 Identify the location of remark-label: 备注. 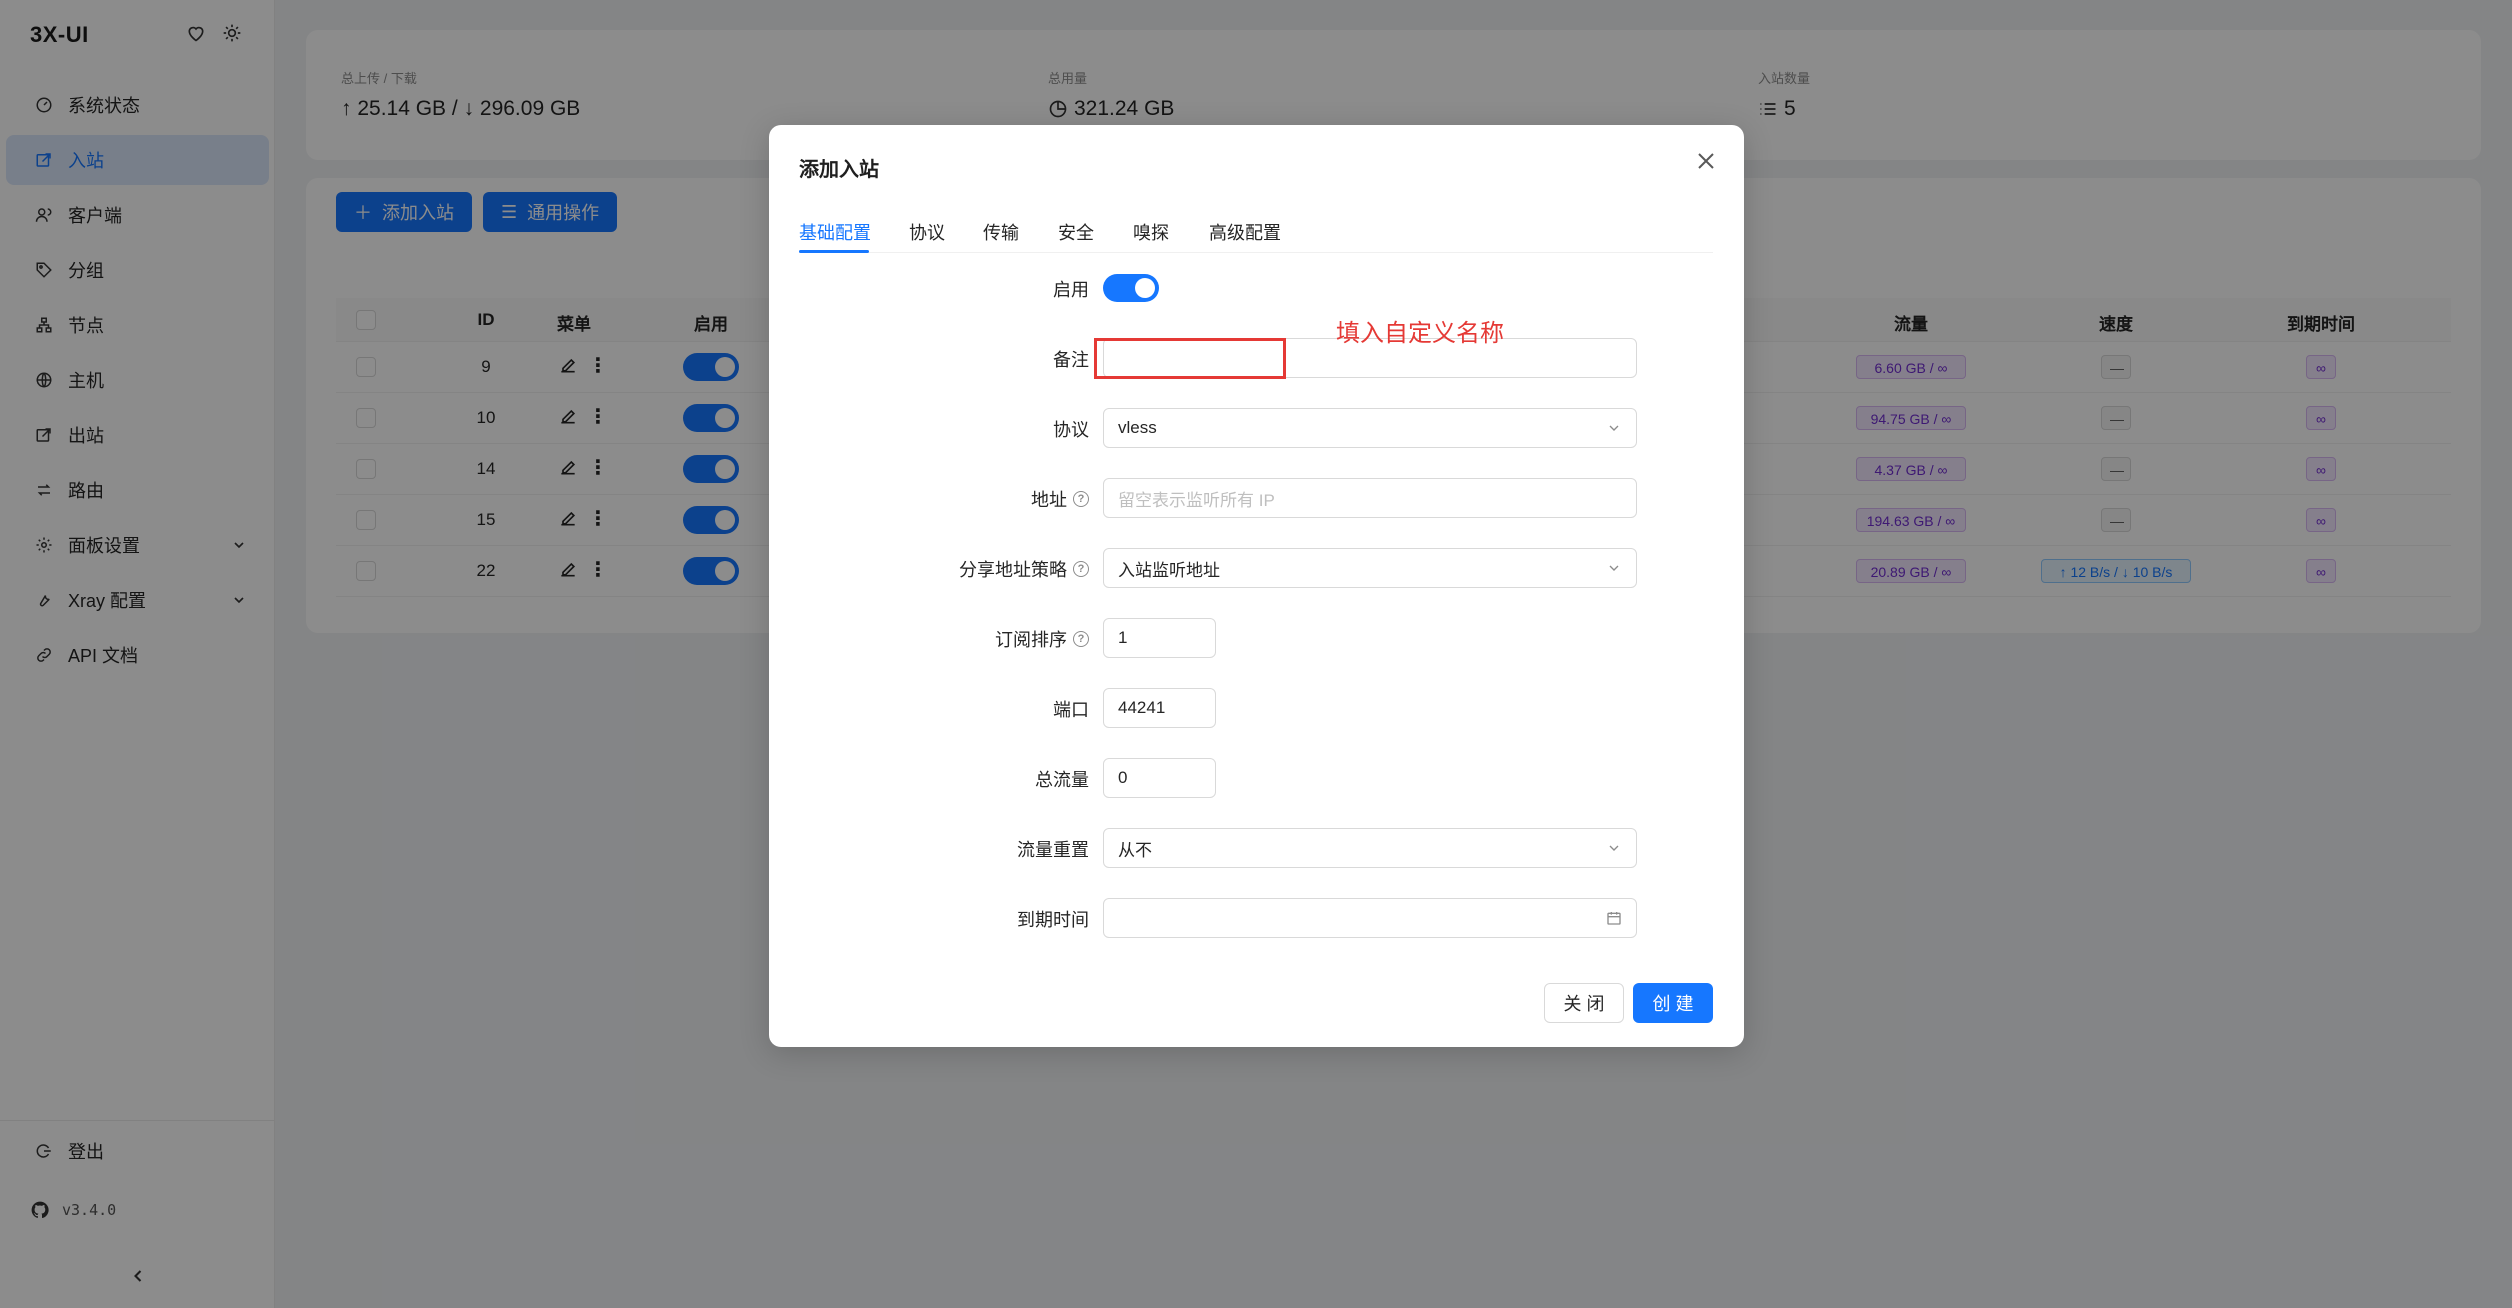
(1071, 359).